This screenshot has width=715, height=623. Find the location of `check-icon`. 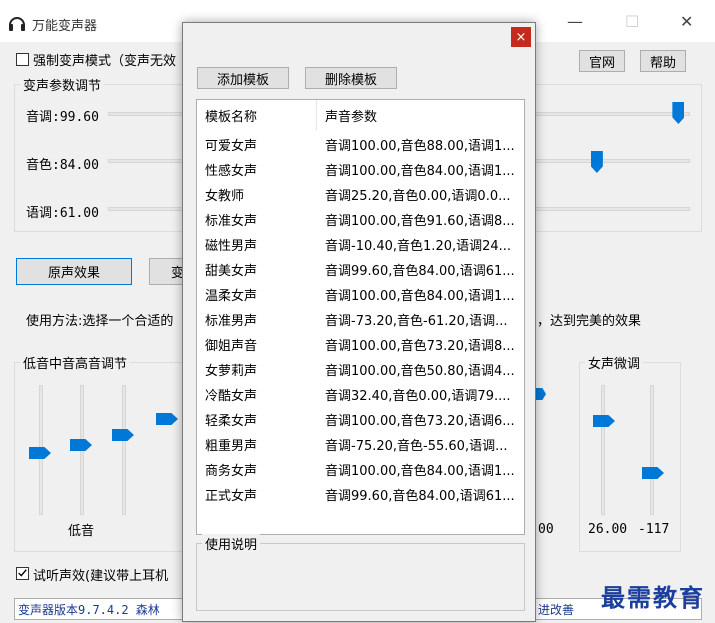

check-icon is located at coordinates (22, 573).